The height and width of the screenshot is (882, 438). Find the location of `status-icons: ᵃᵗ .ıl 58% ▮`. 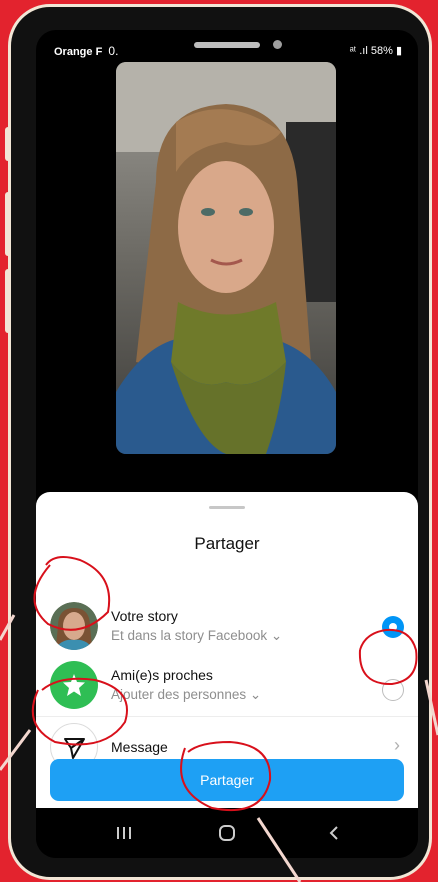

status-icons: ᵃᵗ .ıl 58% ▮ is located at coordinates (376, 50).